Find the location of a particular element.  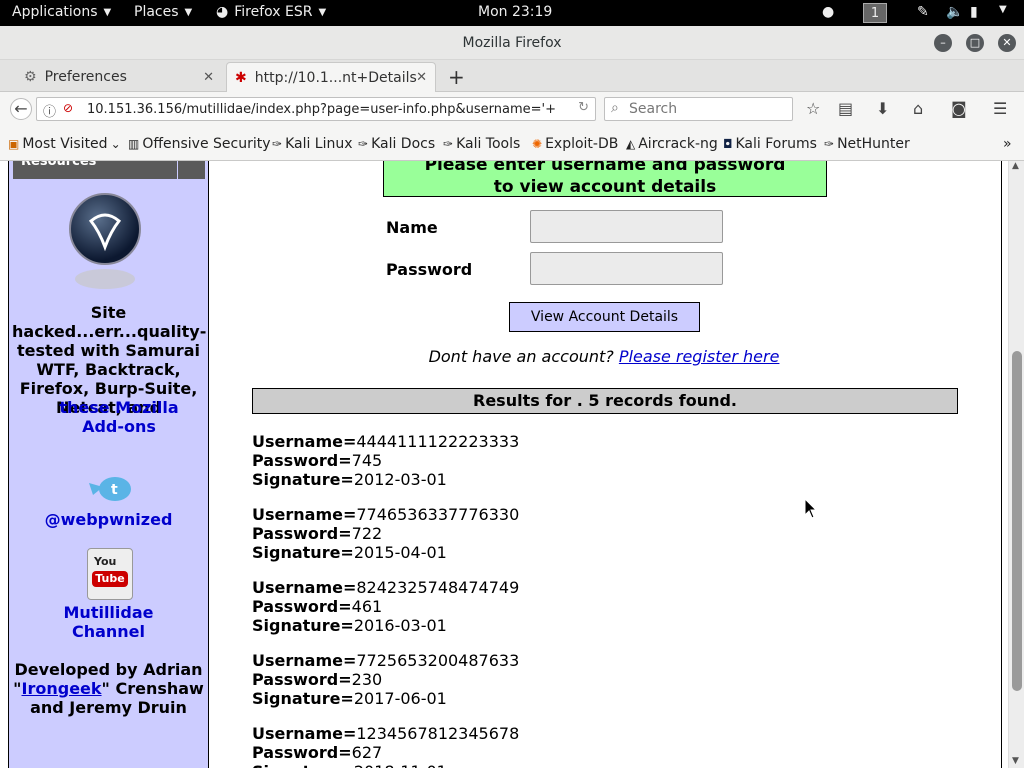

bookmarks-overflow-icon: » is located at coordinates (1007, 144).